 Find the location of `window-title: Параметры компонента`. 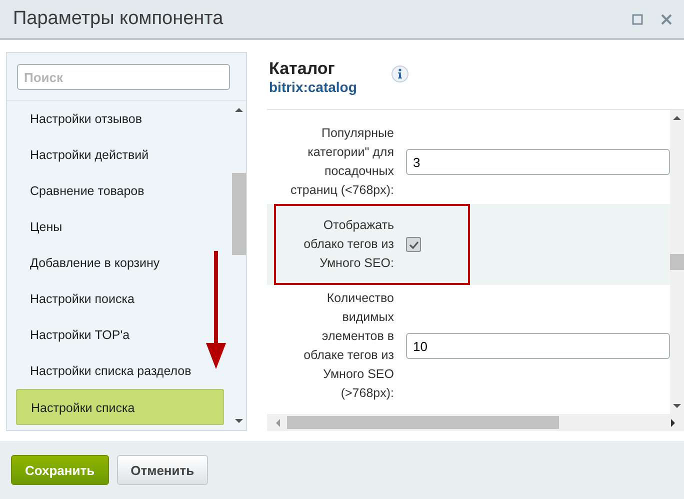

window-title: Параметры компонента is located at coordinates (118, 19).